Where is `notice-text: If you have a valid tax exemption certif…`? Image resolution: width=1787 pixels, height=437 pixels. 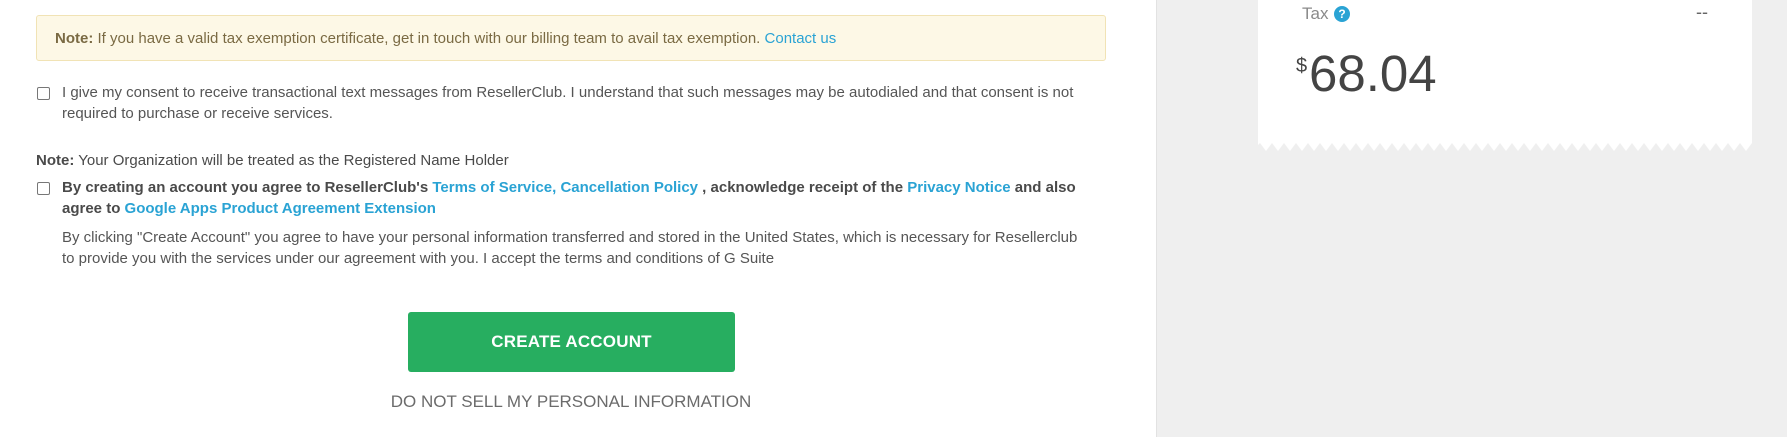 notice-text: If you have a valid tax exemption certif… is located at coordinates (429, 38).